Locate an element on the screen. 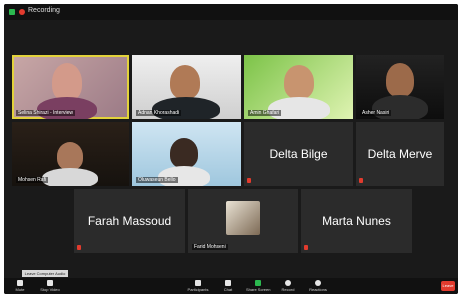 This screenshot has width=462, height=298. share-screen-icon is located at coordinates (258, 283).